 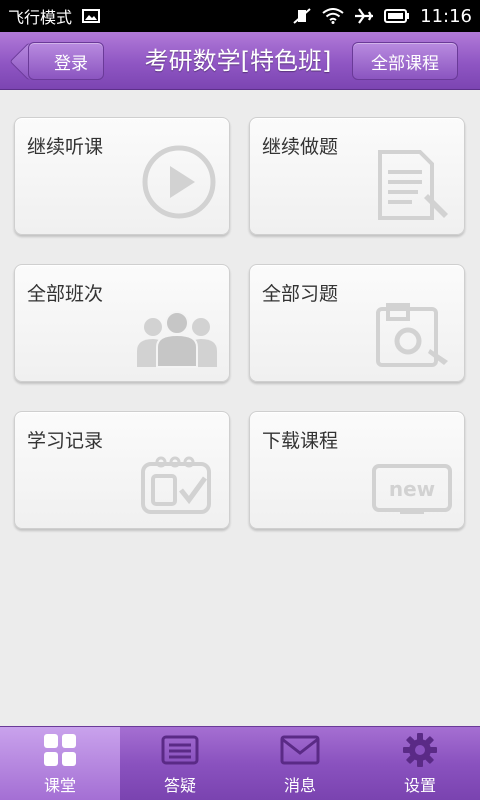 I want to click on airplane-icon, so click(x=364, y=16).